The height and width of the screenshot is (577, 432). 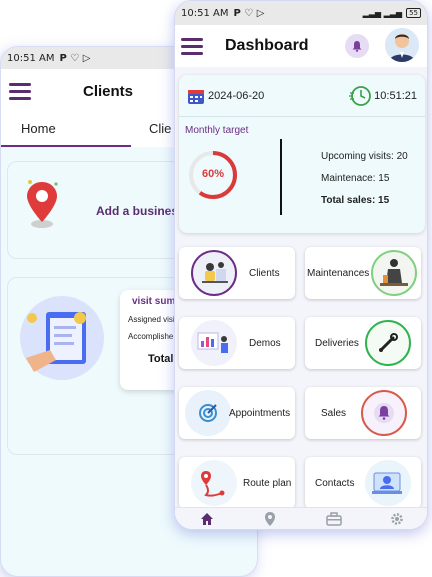 I want to click on upcoming-visits: Upcoming visits: 20, so click(x=364, y=156).